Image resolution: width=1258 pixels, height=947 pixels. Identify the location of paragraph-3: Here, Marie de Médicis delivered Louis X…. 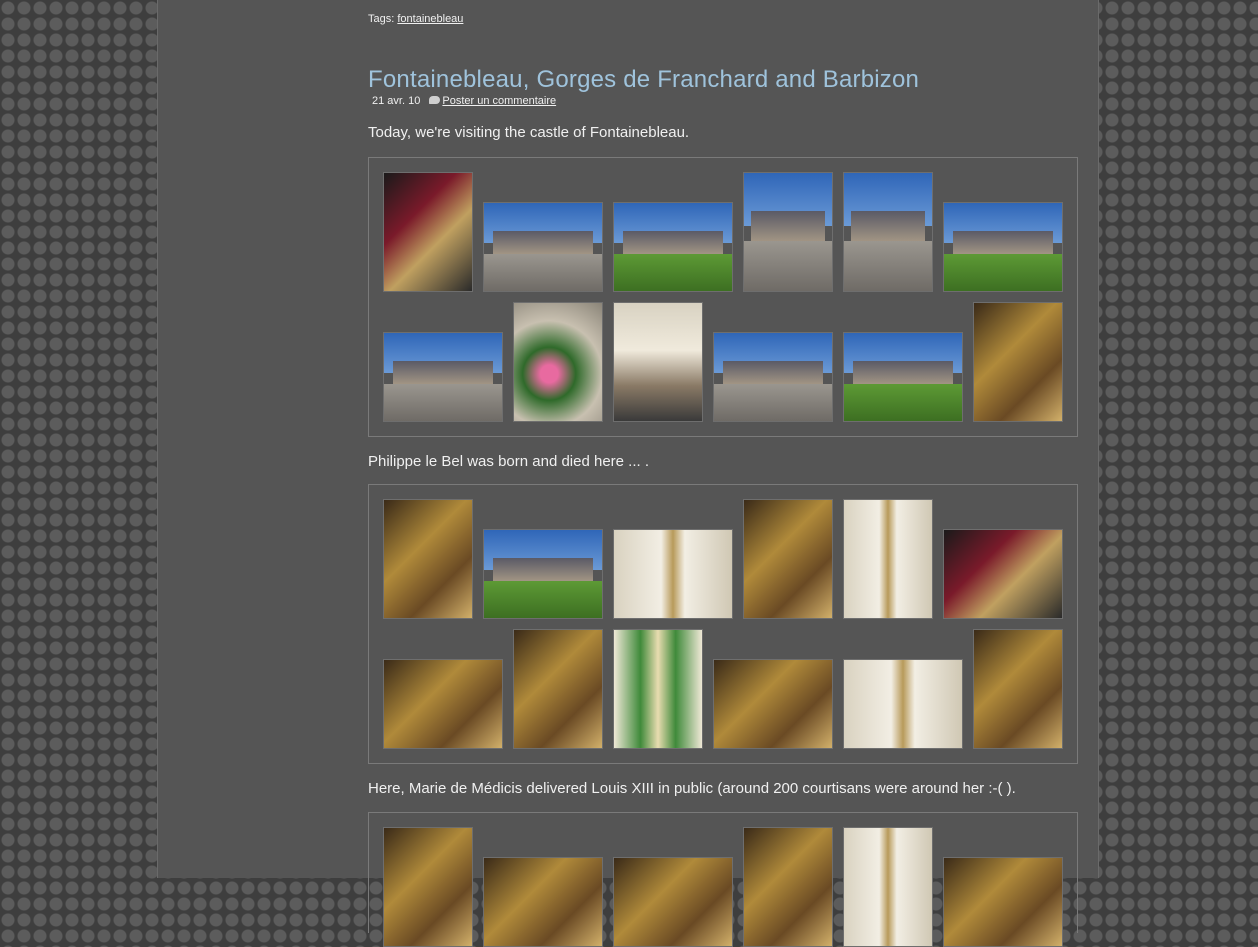
(692, 788).